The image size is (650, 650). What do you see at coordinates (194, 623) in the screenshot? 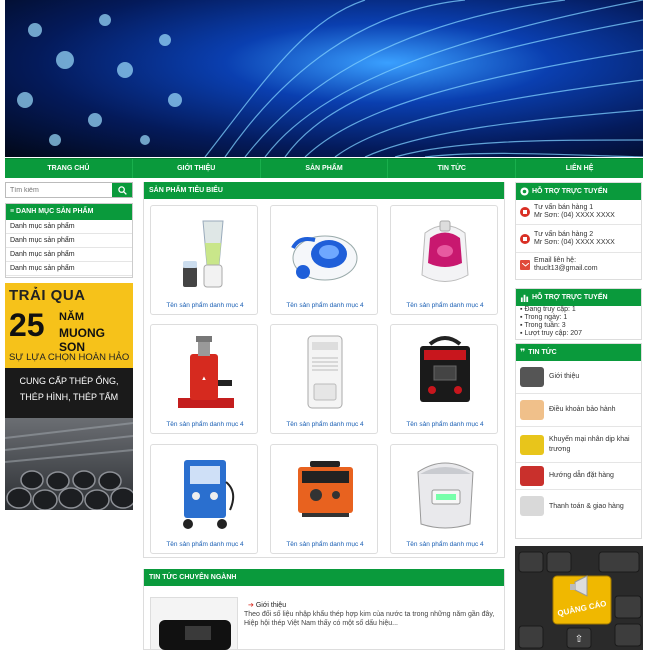
I see `news-thumbnail` at bounding box center [194, 623].